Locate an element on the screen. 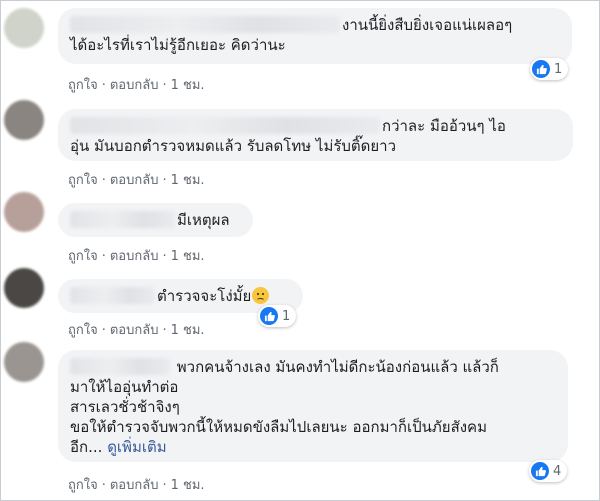 Image resolution: width=600 pixels, height=501 pixels. see-more-link: ดูเพิ่มเติม is located at coordinates (136, 447).